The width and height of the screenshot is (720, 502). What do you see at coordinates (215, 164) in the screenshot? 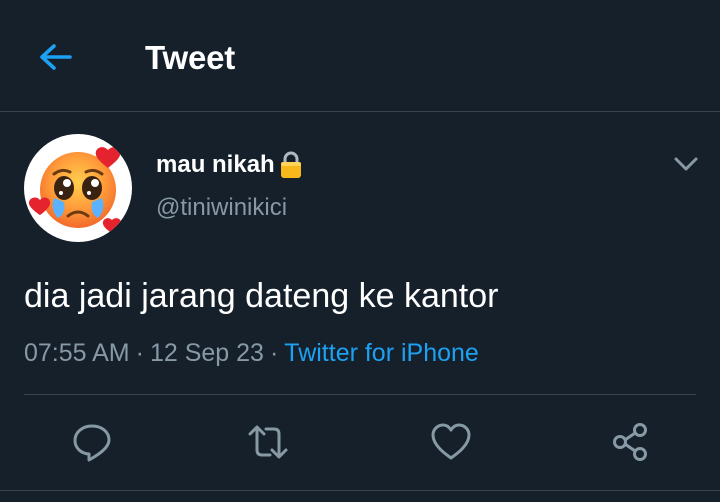
I see `display-name-text: mau nikah` at bounding box center [215, 164].